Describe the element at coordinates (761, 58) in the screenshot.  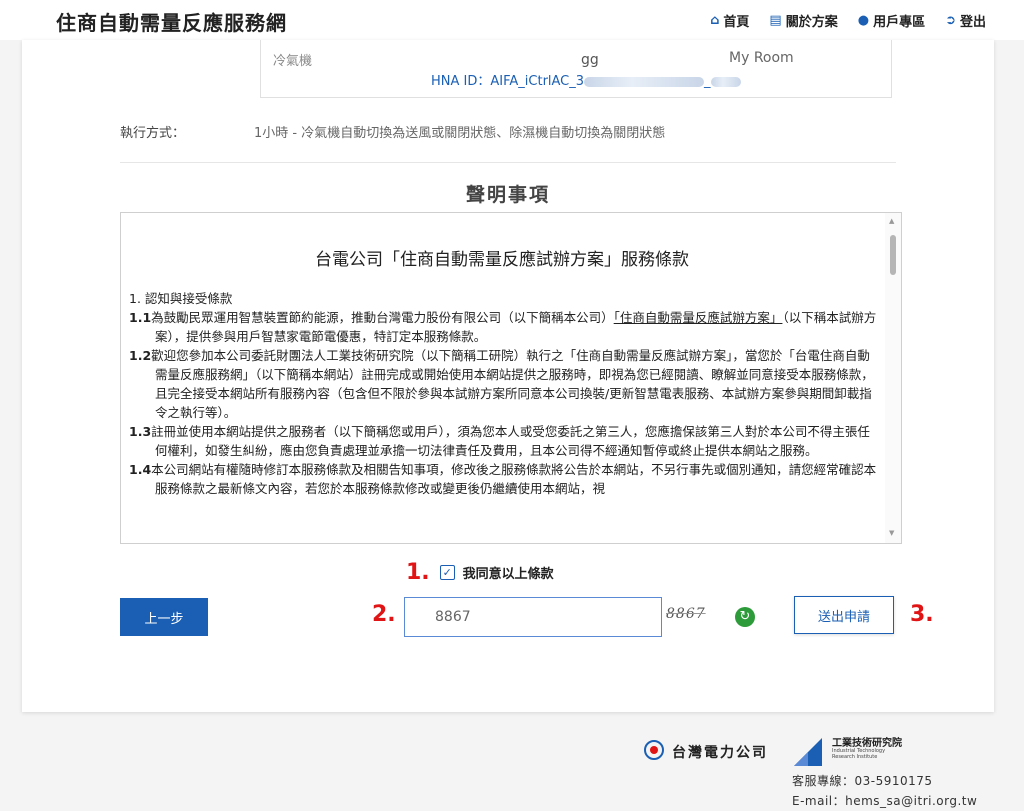
I see `device-room: My Room` at that location.